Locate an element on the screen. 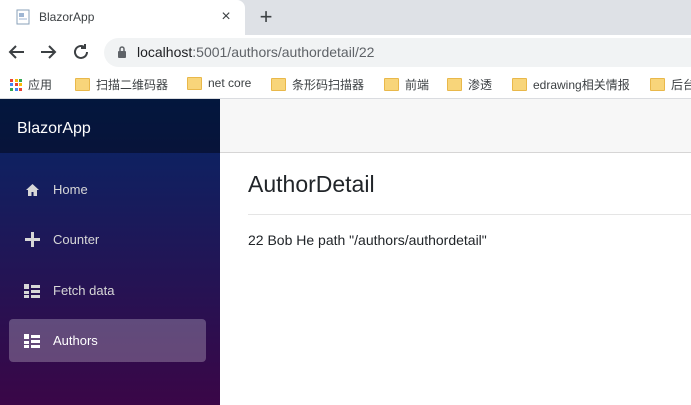 This screenshot has width=691, height=405. nav-item-counter: Counter is located at coordinates (107, 239).